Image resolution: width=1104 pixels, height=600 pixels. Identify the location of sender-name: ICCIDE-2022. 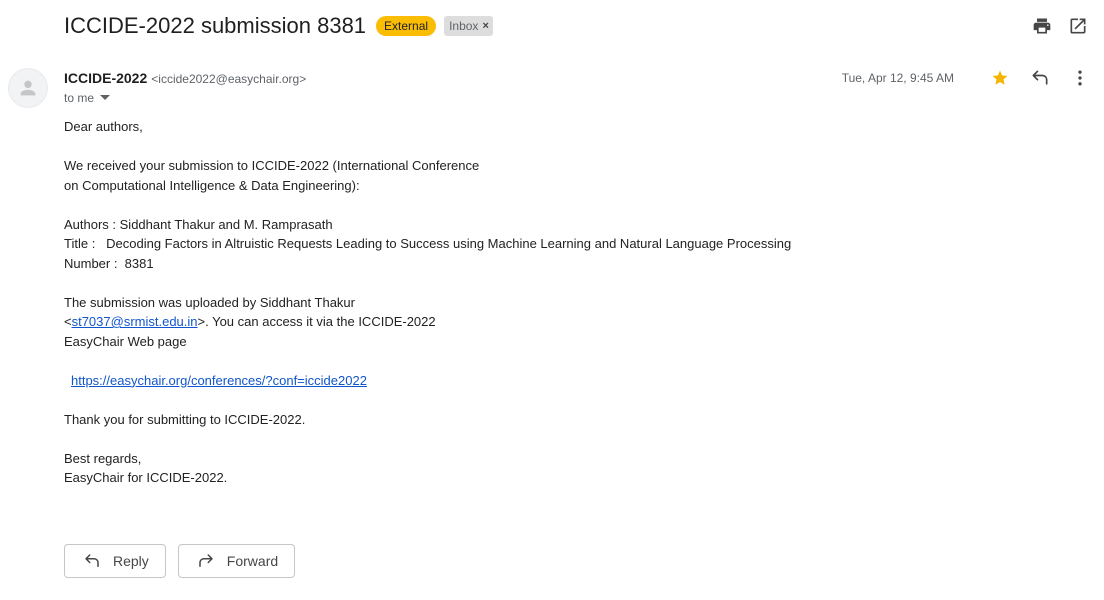
(105, 78).